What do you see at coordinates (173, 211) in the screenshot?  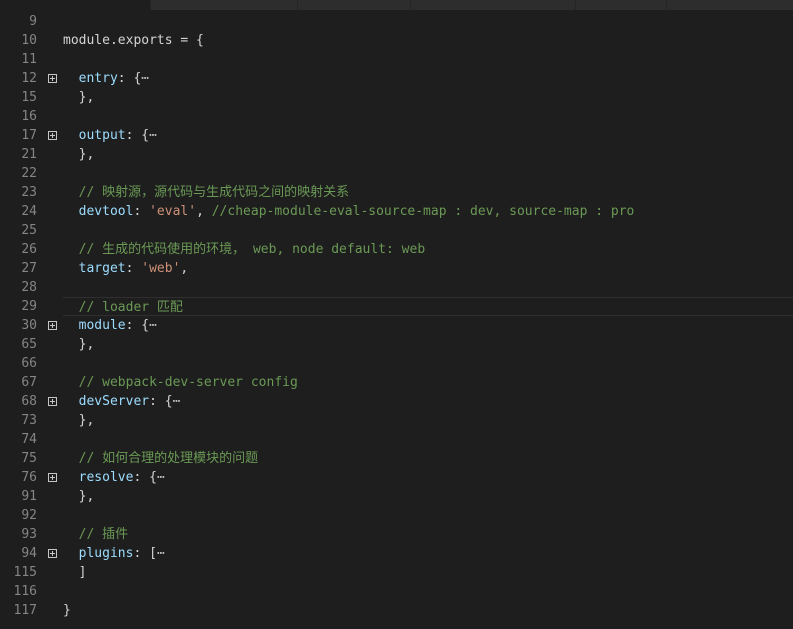 I see `string-literal: 'eval'` at bounding box center [173, 211].